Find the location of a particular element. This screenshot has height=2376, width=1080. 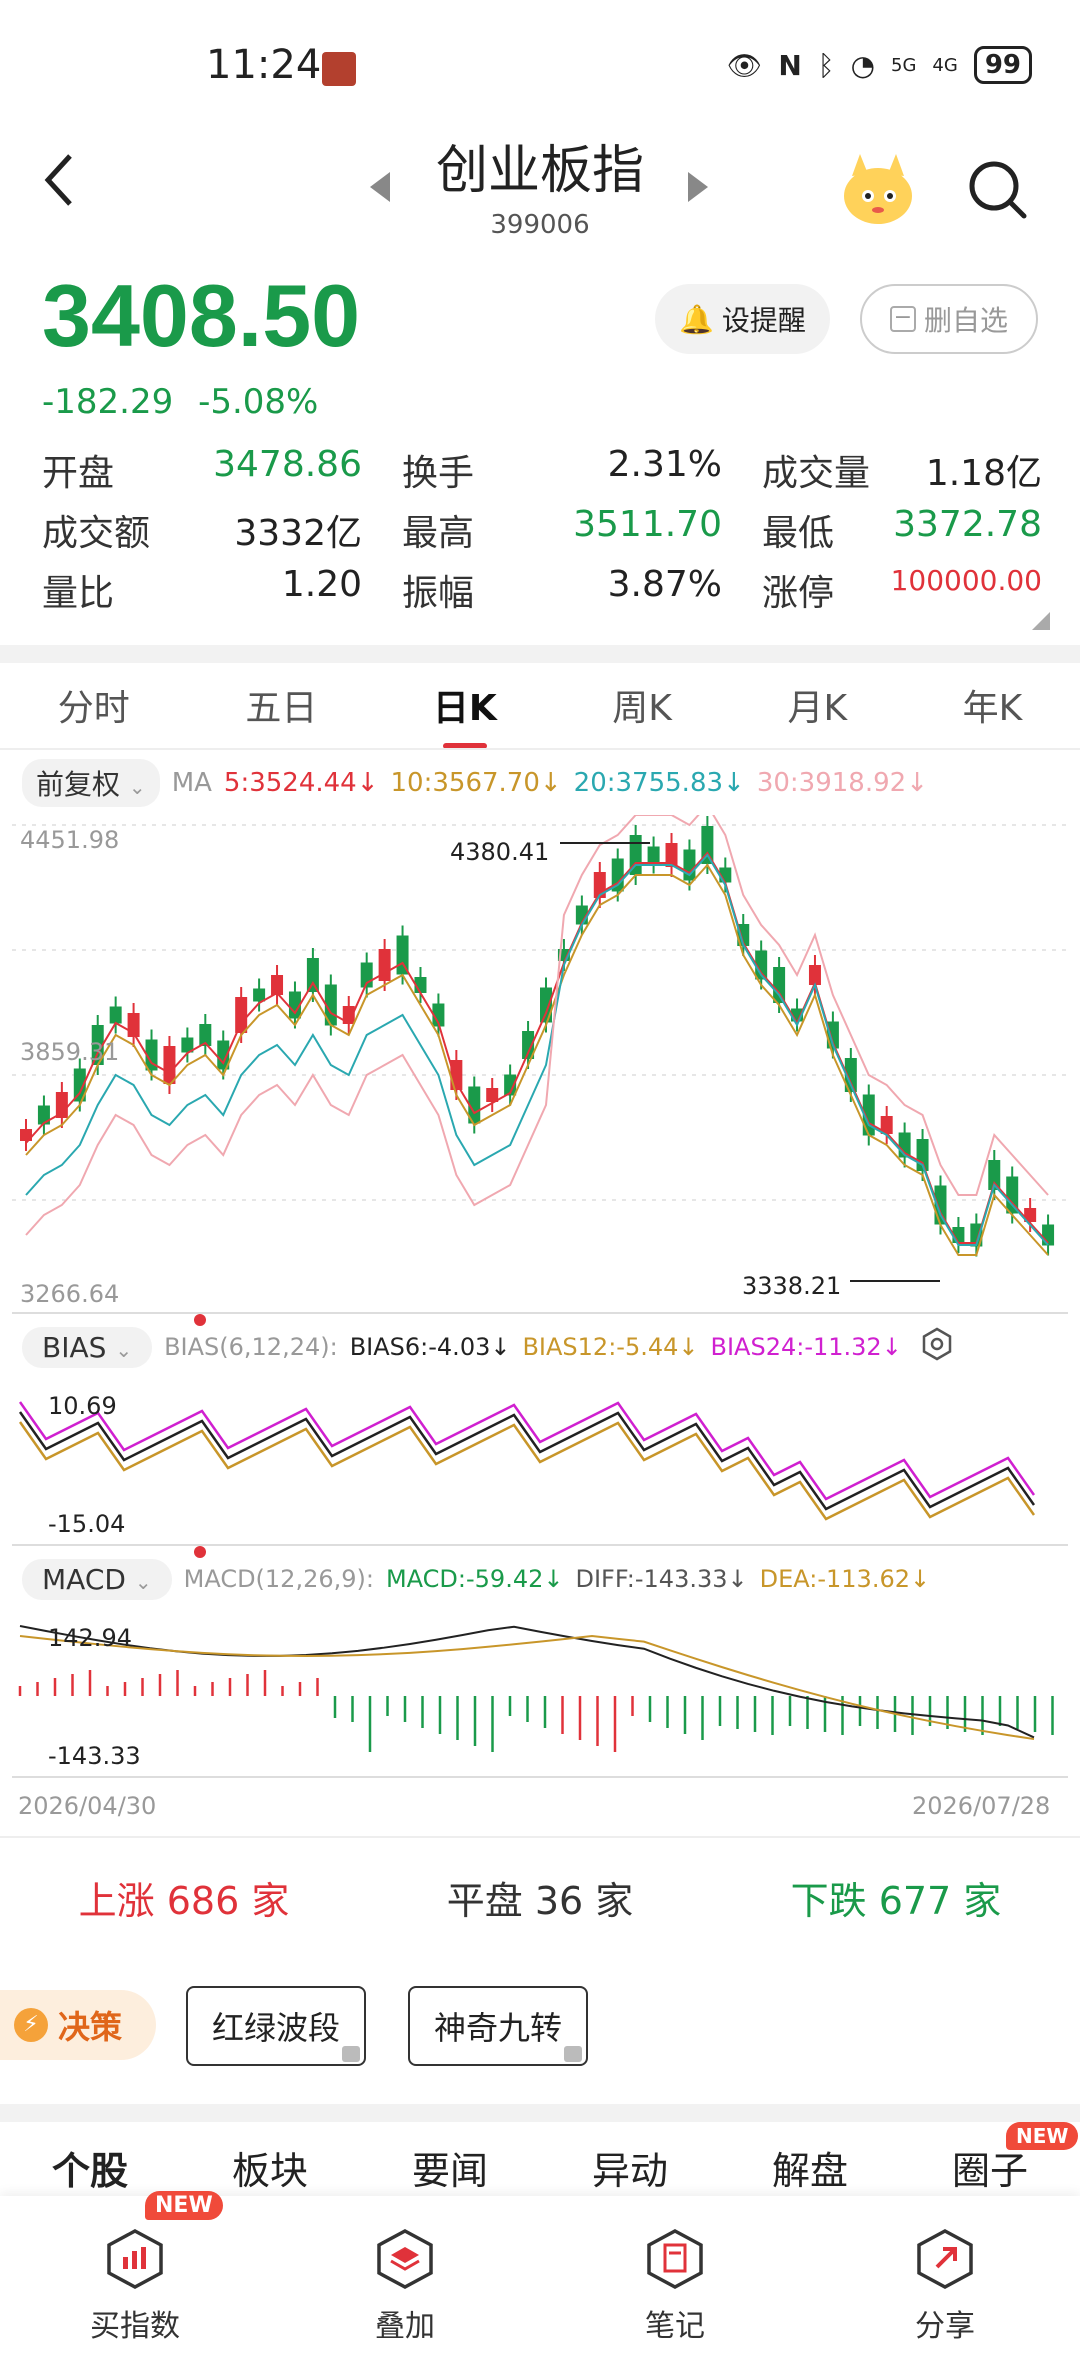

layers-icon is located at coordinates (405, 2259).